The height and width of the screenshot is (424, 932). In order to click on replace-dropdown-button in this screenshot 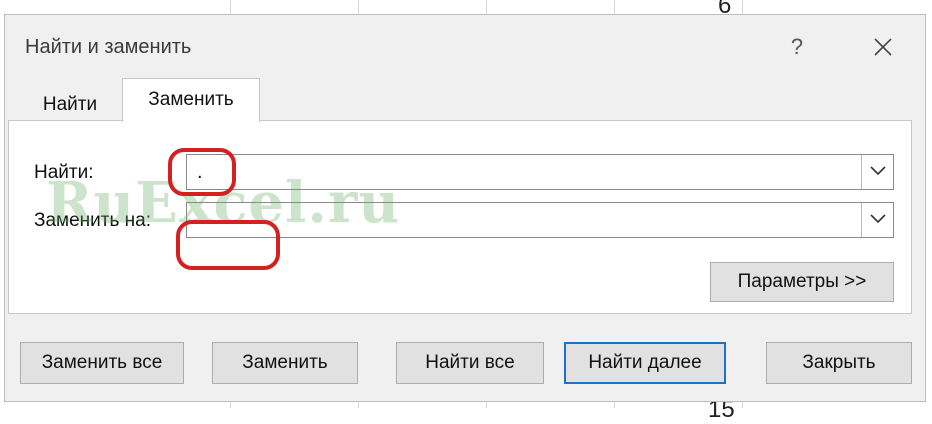, I will do `click(877, 220)`.